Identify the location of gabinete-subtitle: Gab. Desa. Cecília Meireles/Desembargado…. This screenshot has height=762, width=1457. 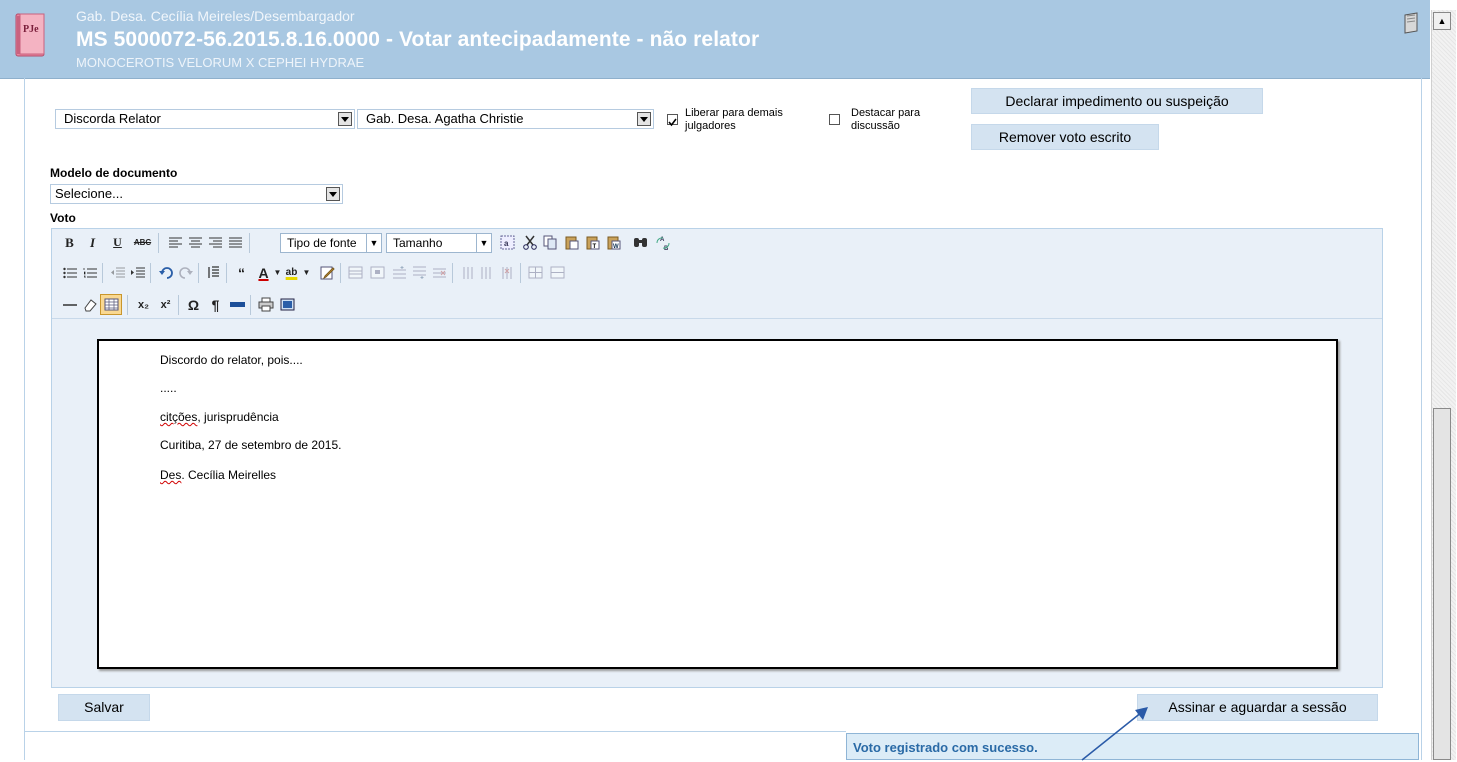
(215, 16).